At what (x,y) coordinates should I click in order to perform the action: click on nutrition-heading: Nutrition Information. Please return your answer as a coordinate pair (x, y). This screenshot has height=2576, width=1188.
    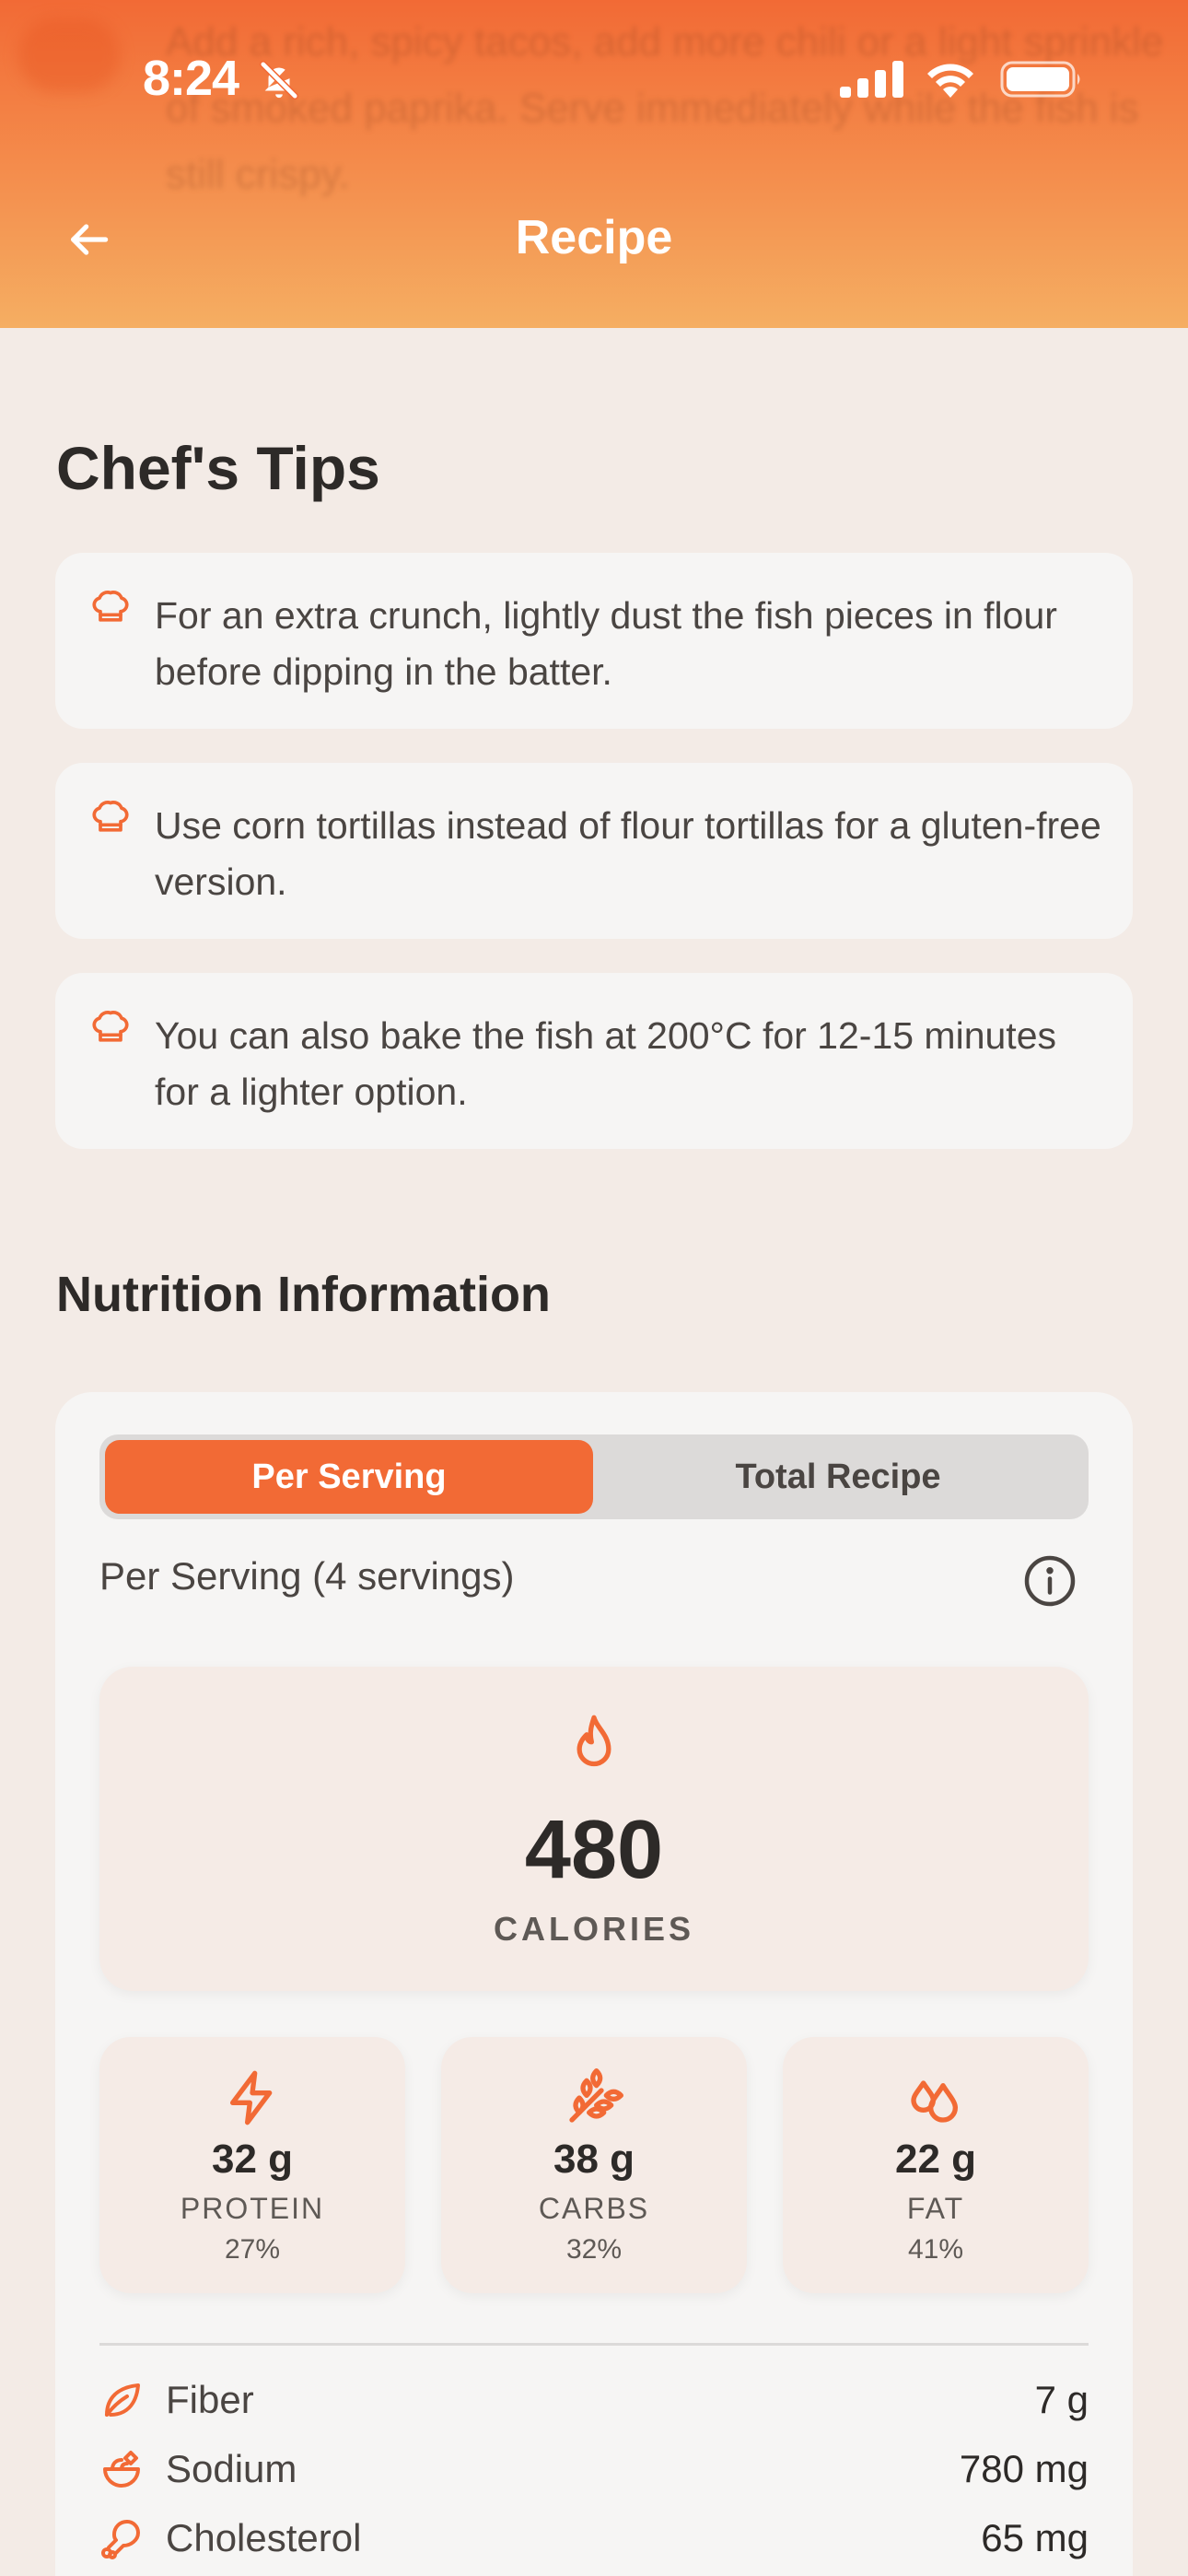
    Looking at the image, I should click on (303, 1294).